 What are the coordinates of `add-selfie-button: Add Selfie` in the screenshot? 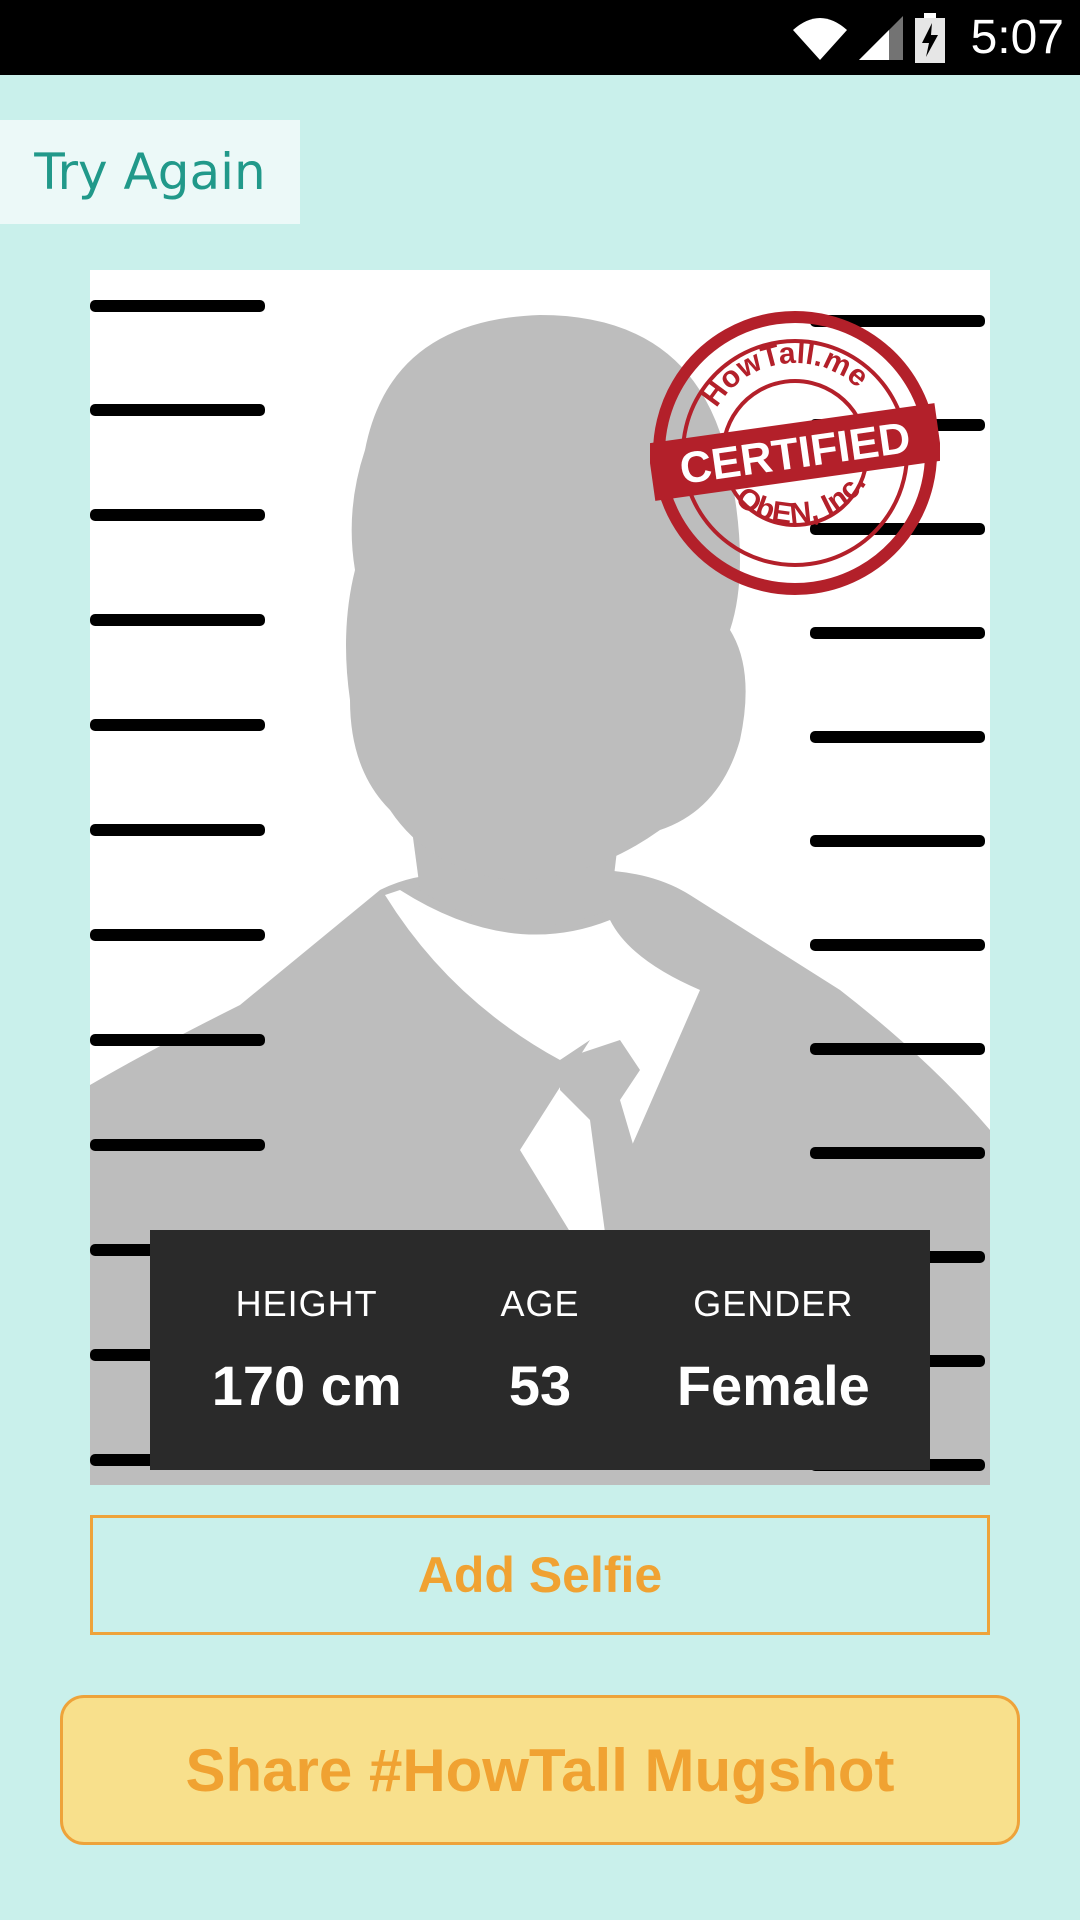 It's located at (540, 1575).